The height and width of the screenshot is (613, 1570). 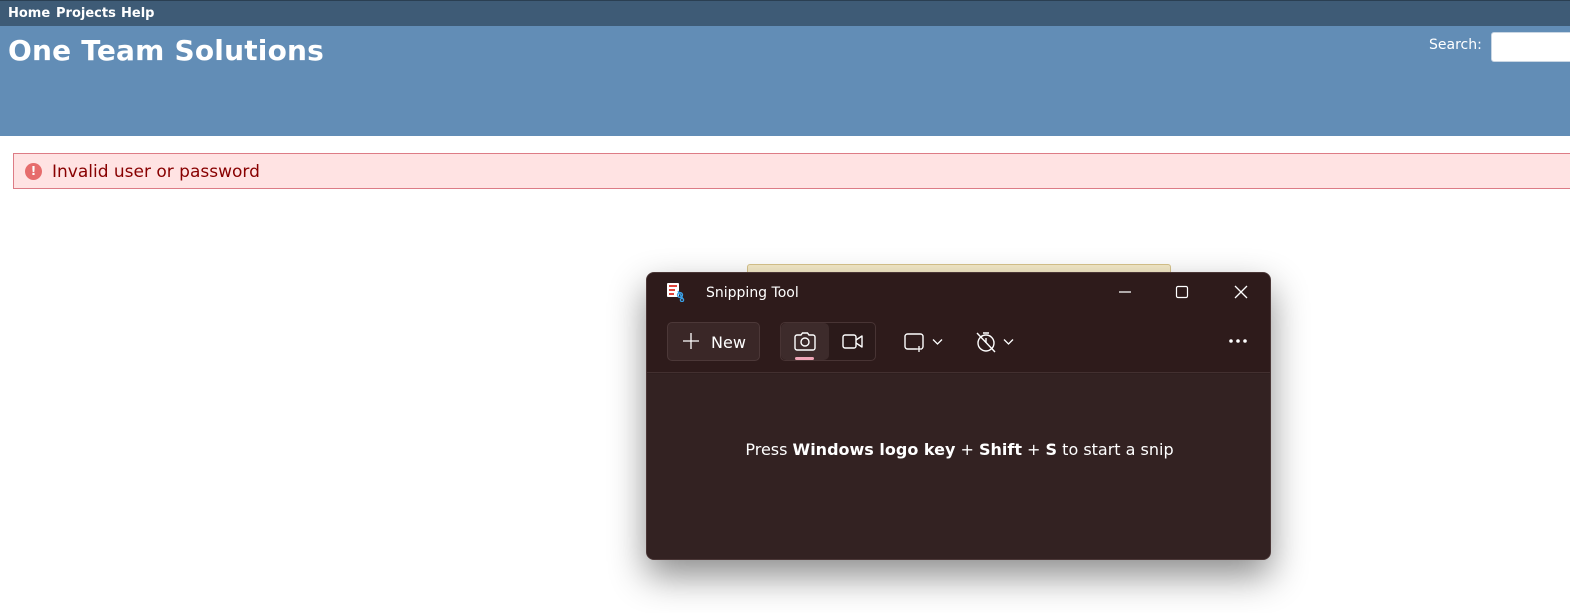 I want to click on timer-off-icon, so click(x=986, y=341).